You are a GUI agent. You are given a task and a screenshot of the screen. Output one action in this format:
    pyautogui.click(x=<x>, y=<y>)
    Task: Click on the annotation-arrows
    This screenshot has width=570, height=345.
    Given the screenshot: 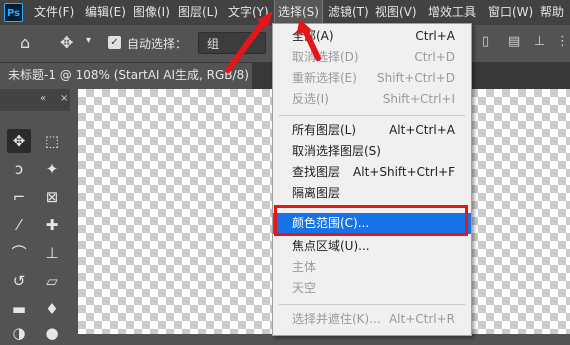 What is the action you would take?
    pyautogui.click(x=273, y=41)
    